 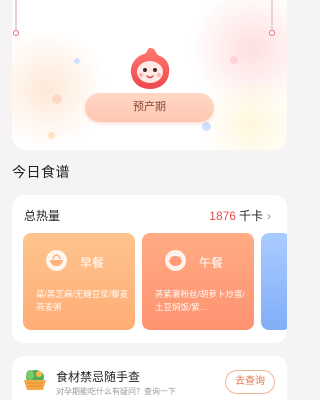 I want to click on bowl-icon, so click(x=56, y=260).